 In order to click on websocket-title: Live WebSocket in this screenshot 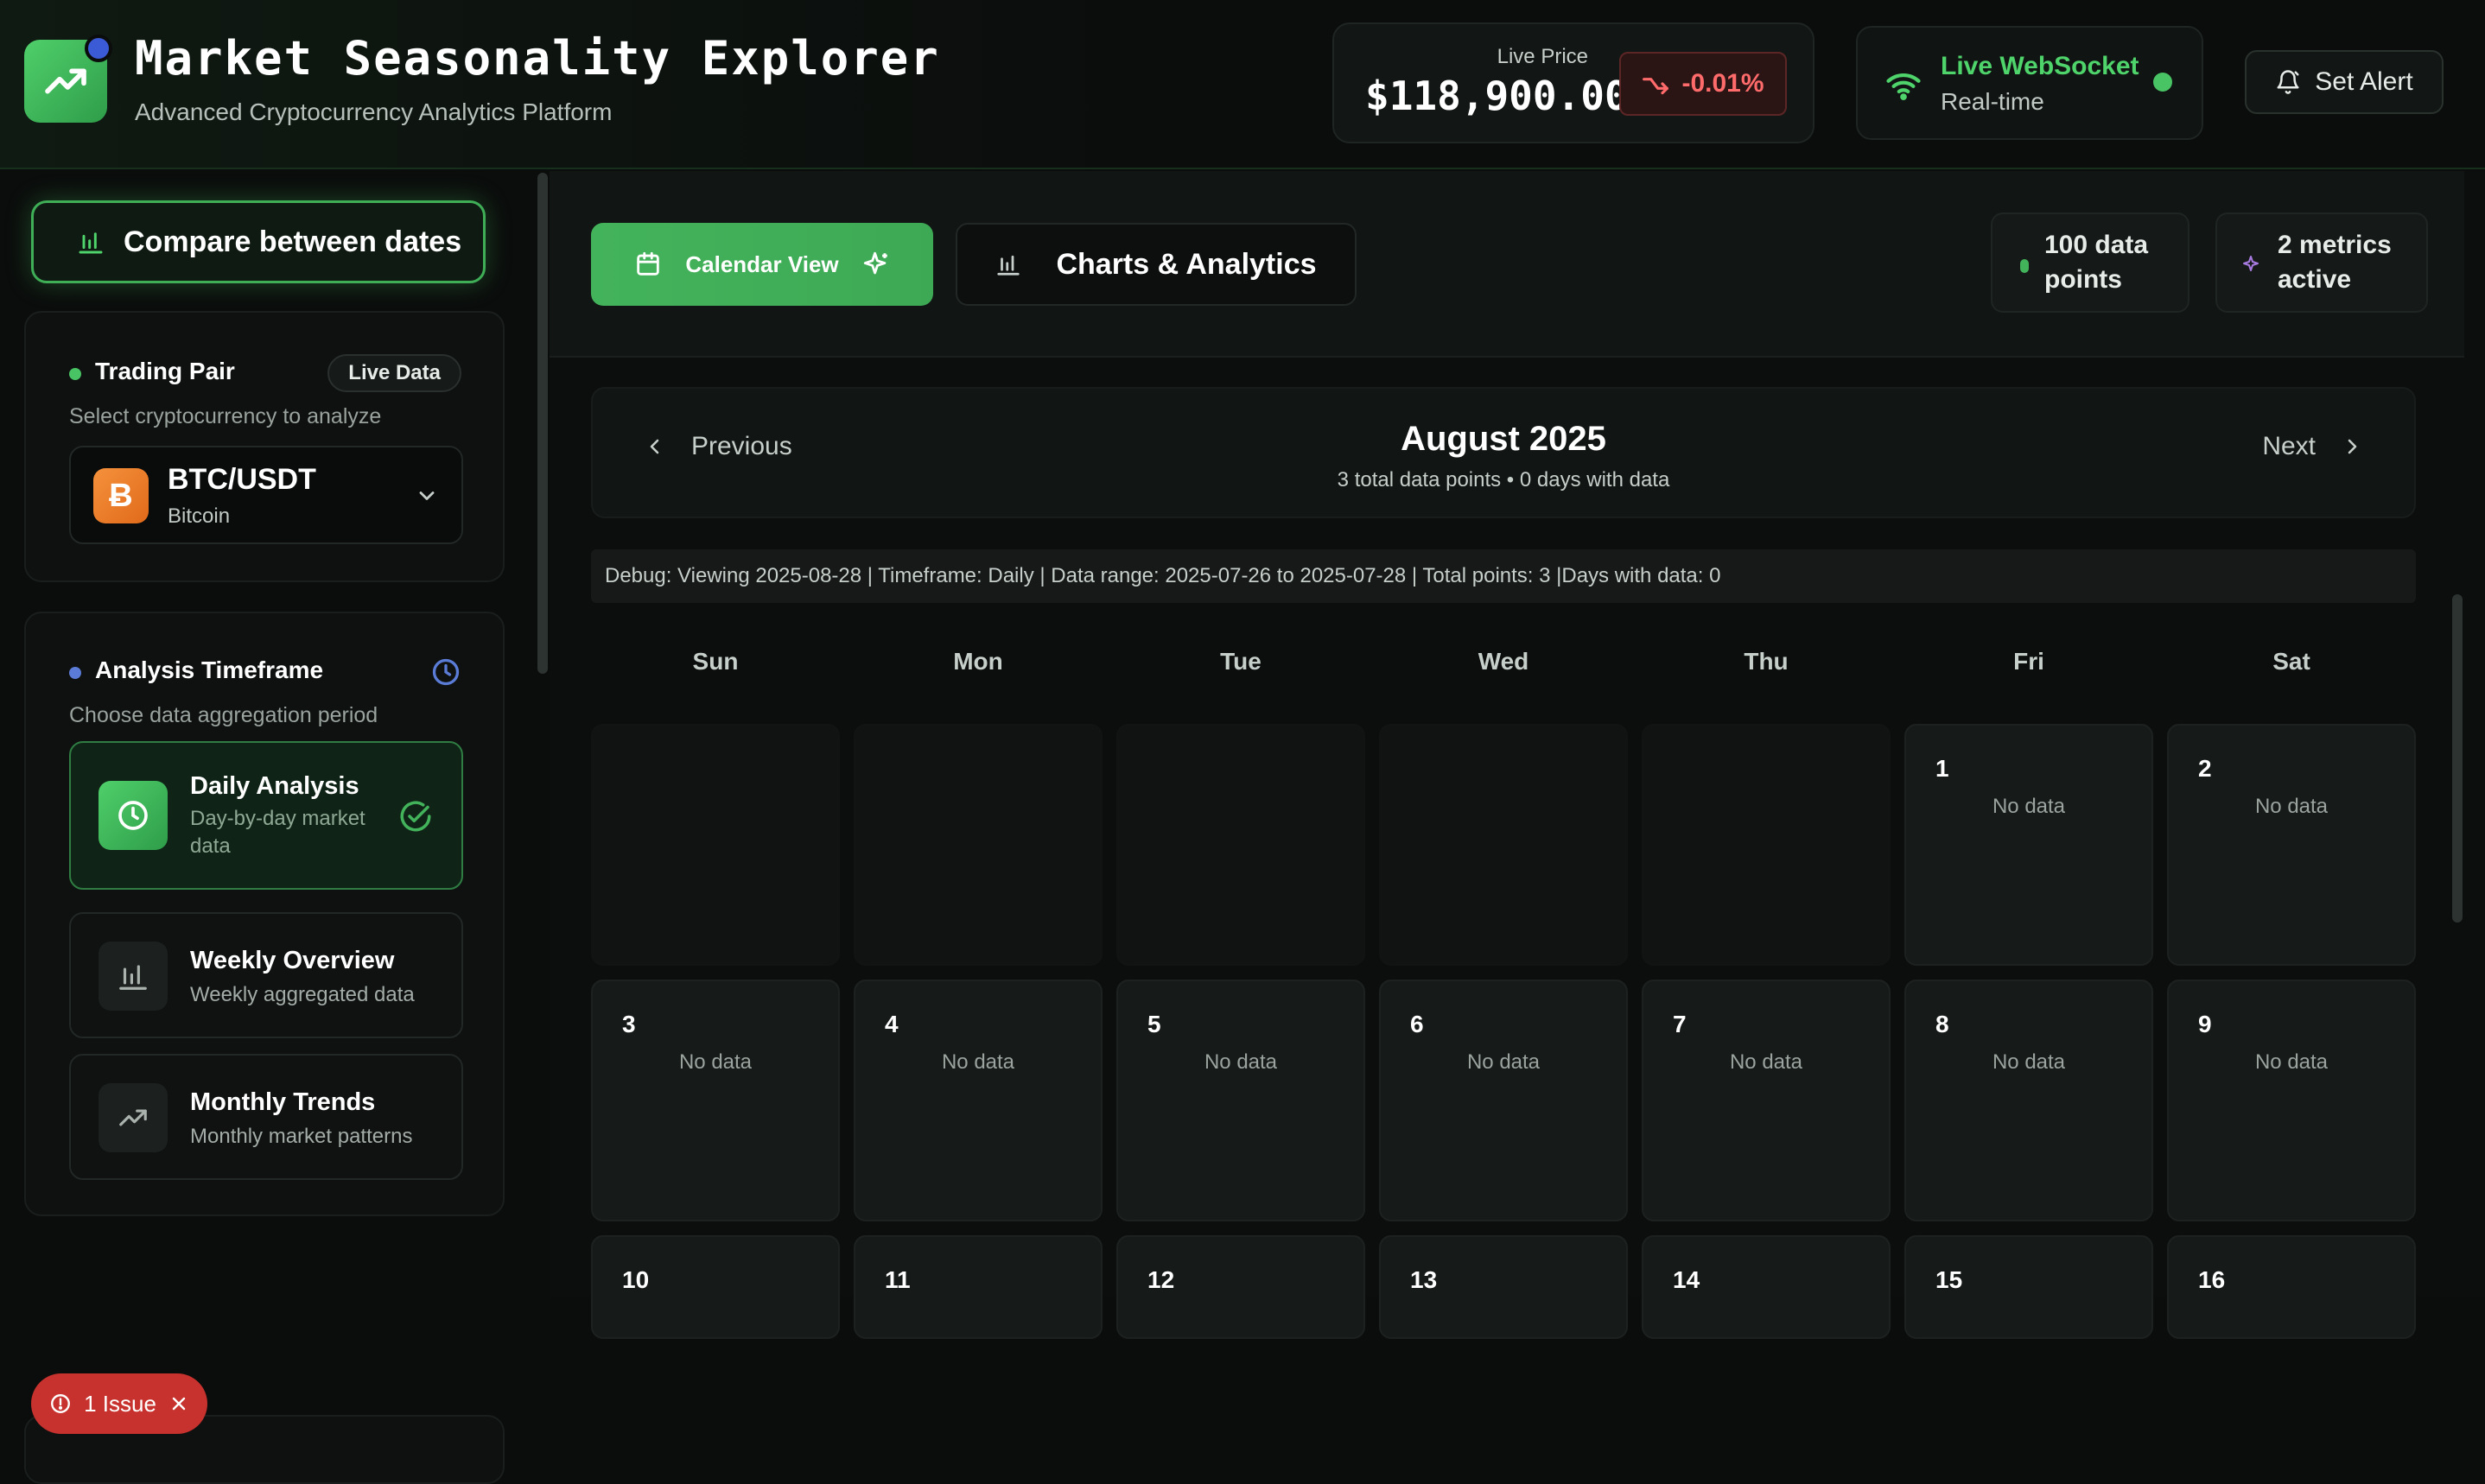, I will do `click(2040, 66)`.